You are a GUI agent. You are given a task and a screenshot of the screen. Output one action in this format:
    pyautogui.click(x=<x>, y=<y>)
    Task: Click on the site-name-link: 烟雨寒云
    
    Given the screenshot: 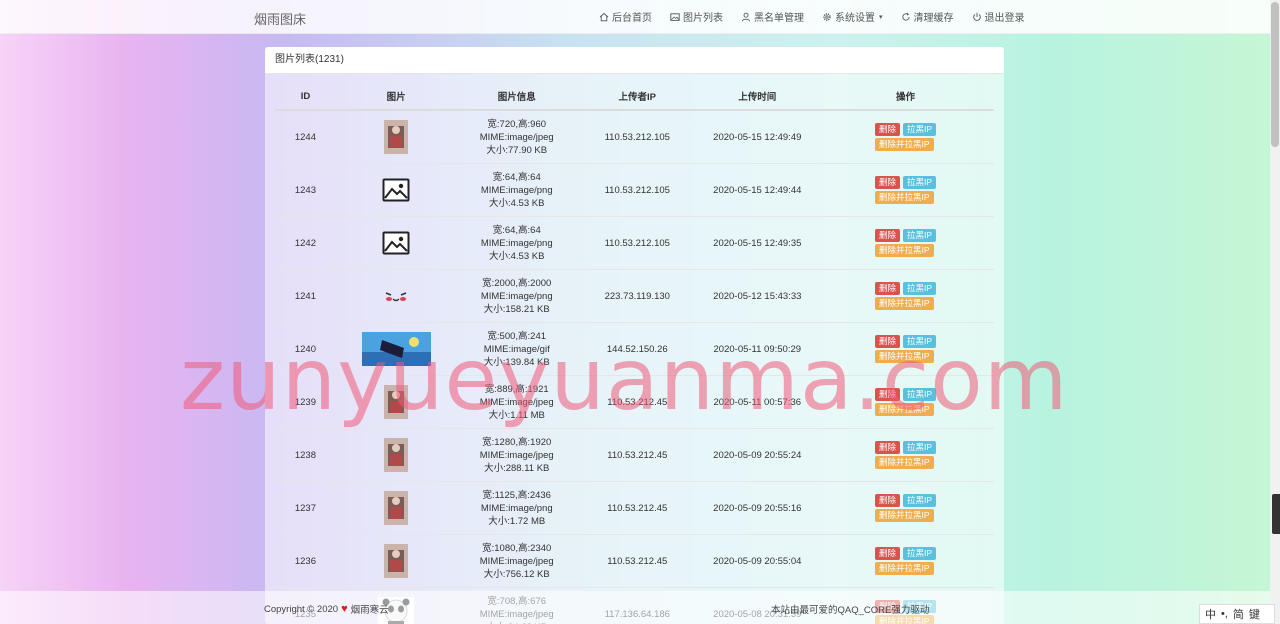 What is the action you would take?
    pyautogui.click(x=370, y=609)
    